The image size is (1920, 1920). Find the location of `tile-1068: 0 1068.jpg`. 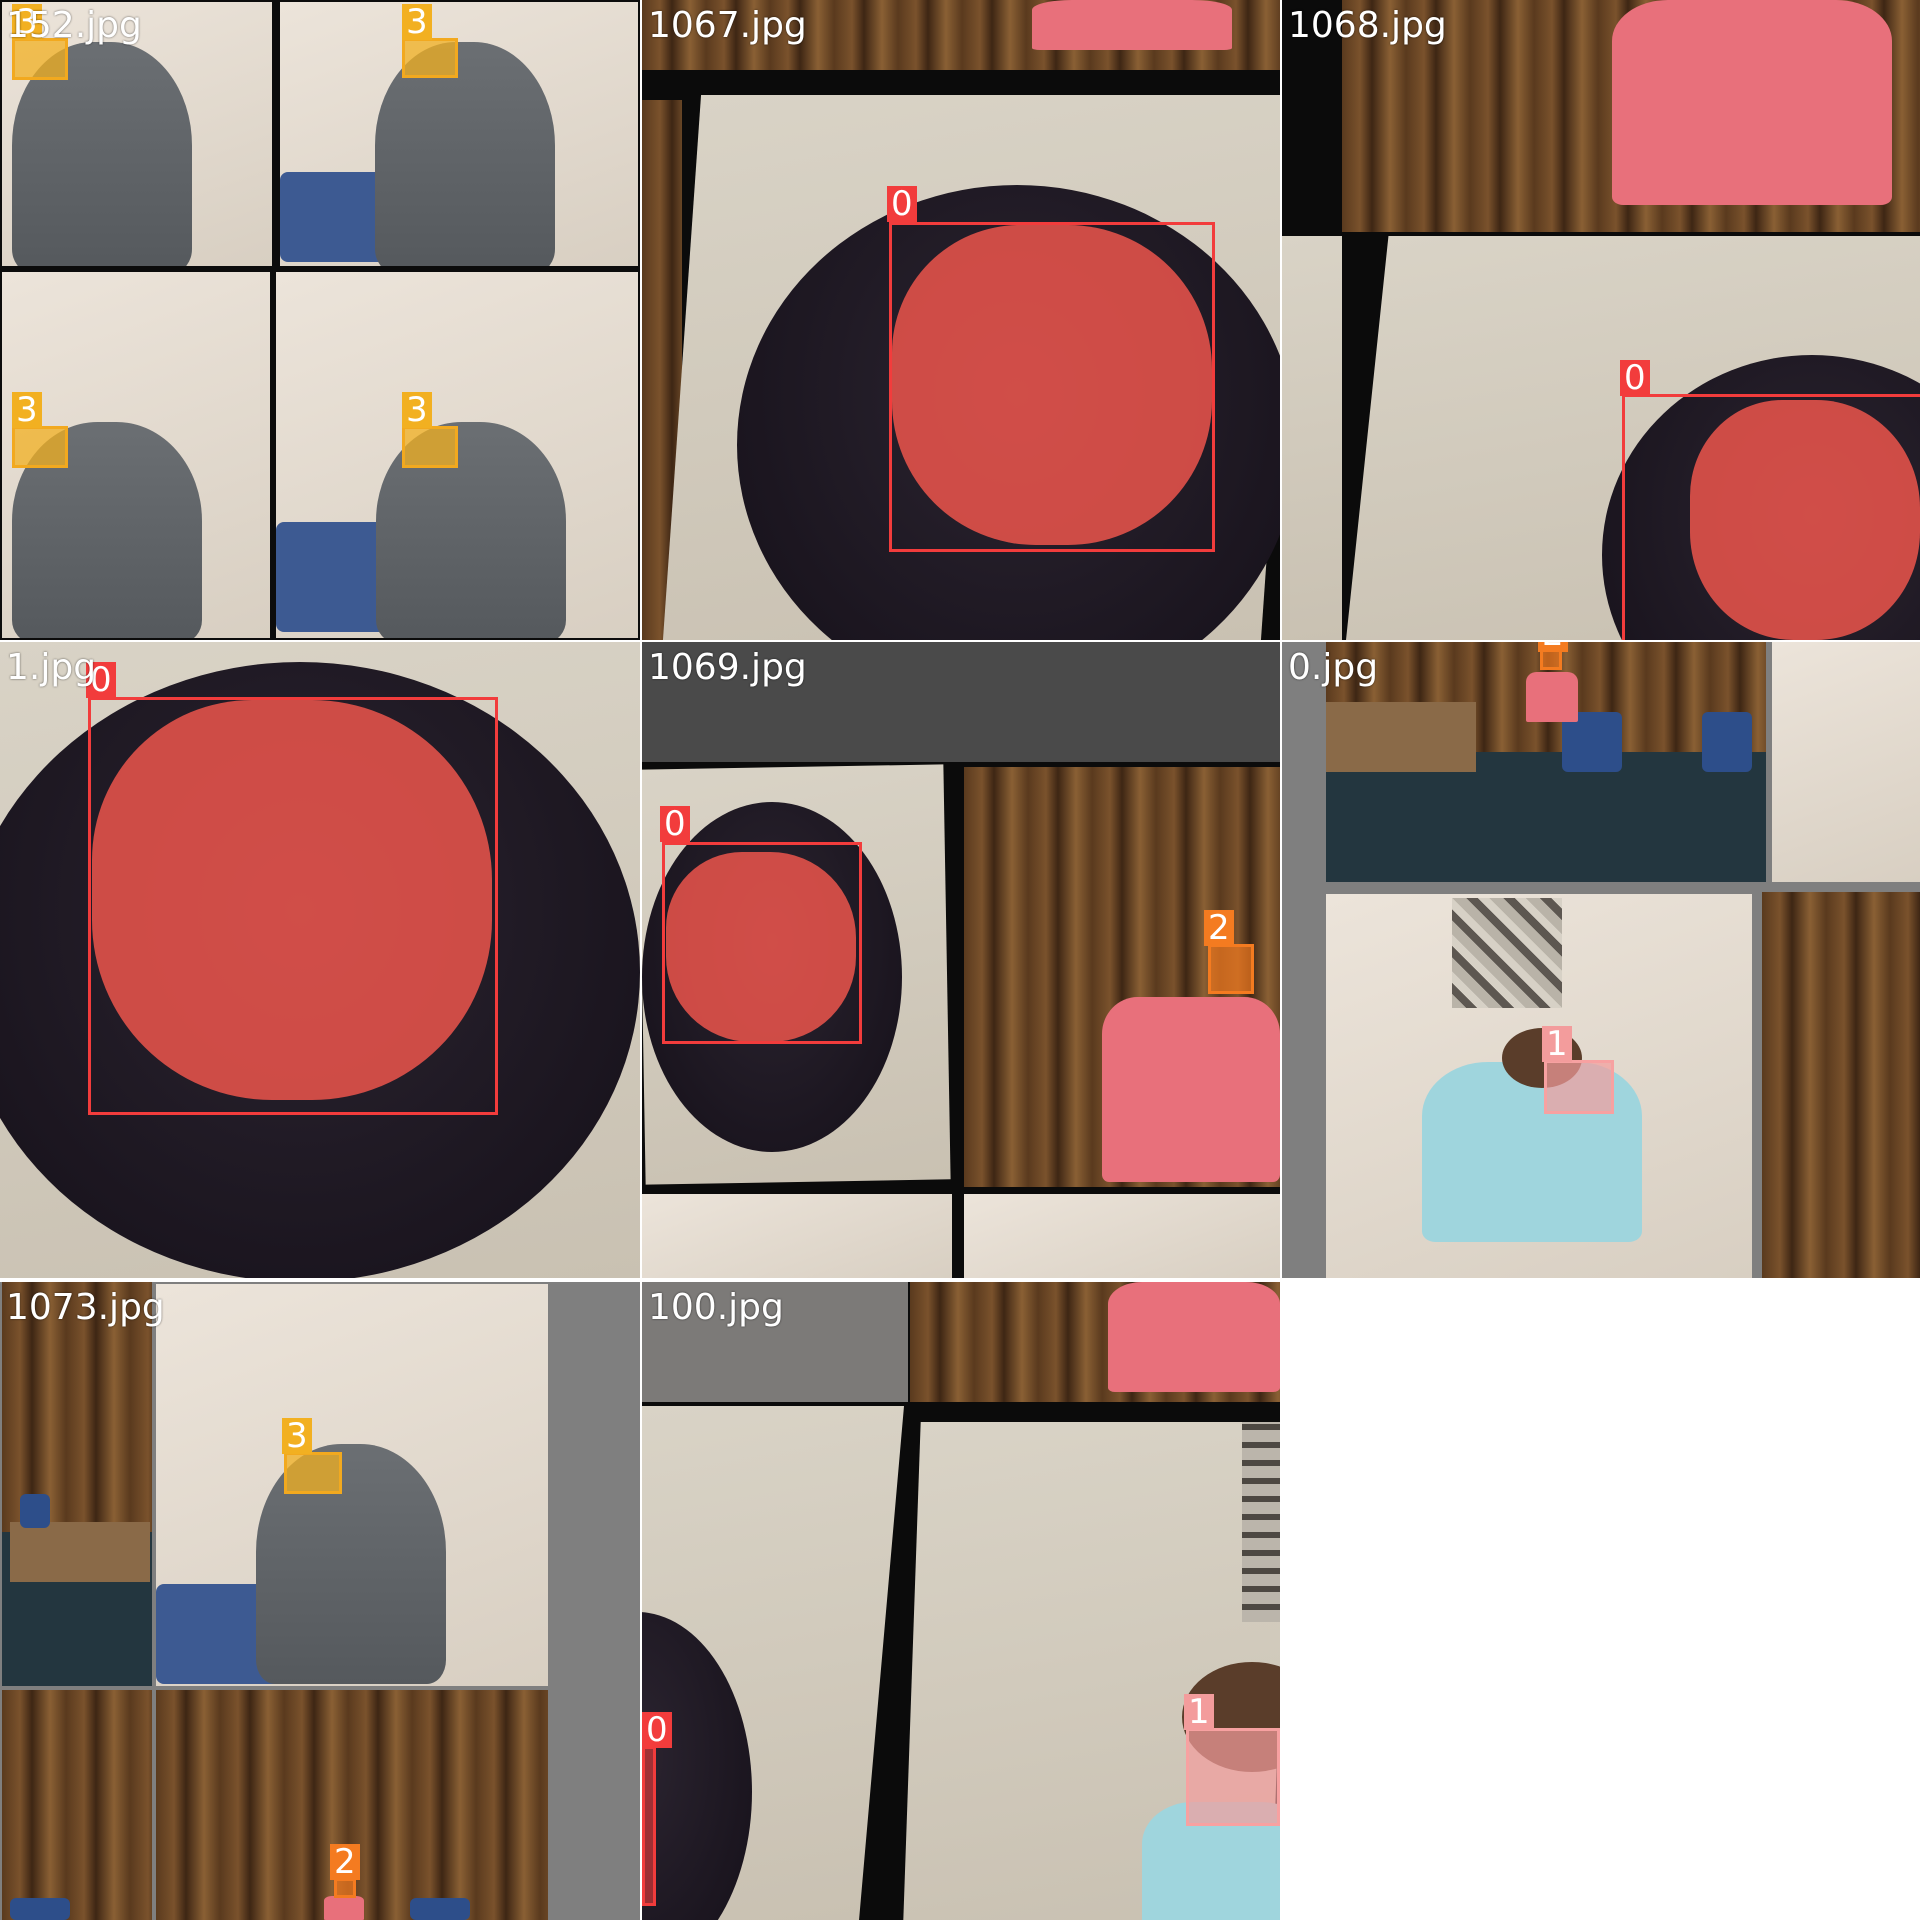

tile-1068: 0 1068.jpg is located at coordinates (1601, 320).